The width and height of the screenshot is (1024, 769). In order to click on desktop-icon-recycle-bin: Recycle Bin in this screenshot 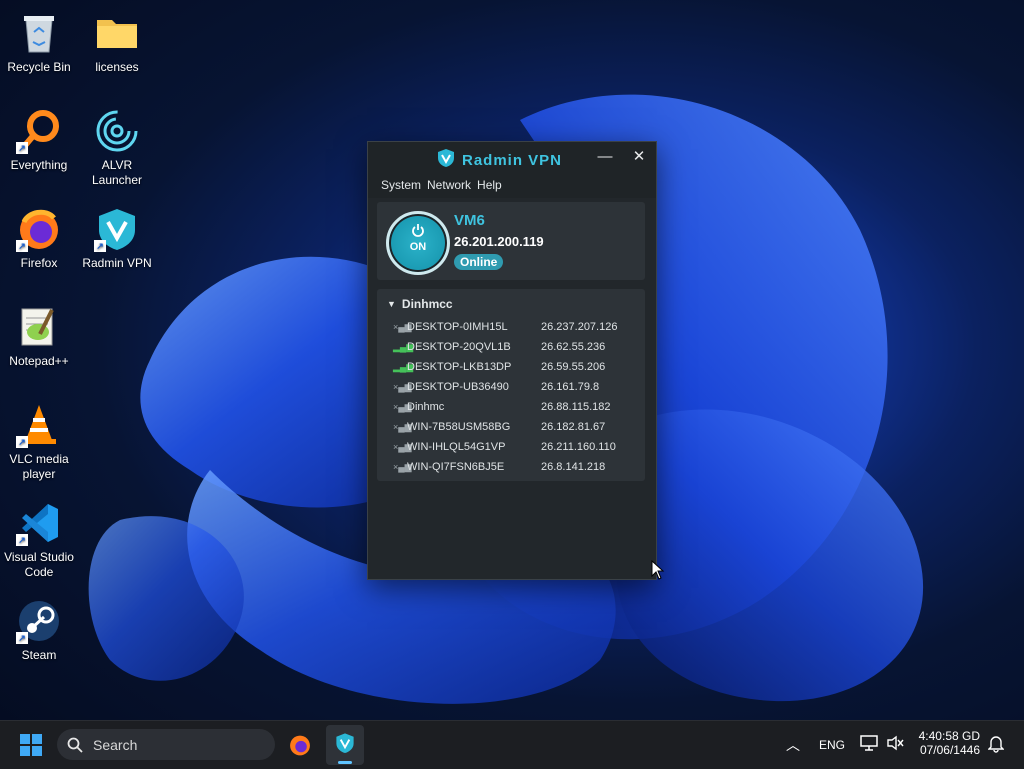, I will do `click(39, 42)`.